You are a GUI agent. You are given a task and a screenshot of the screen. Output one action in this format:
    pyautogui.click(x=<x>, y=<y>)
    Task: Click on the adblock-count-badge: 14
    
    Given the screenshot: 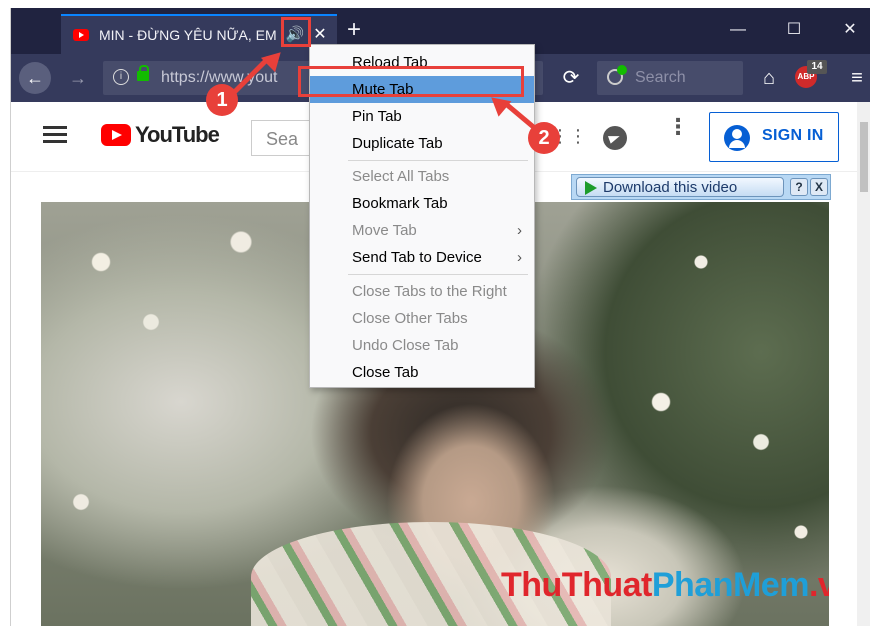 What is the action you would take?
    pyautogui.click(x=817, y=67)
    